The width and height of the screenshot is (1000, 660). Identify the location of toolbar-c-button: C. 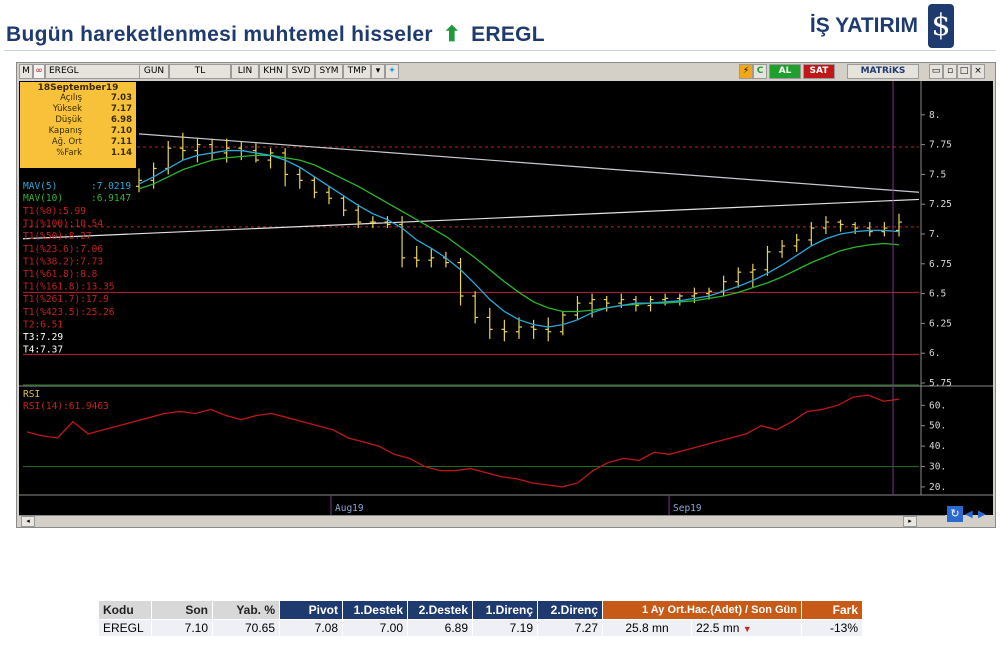
(760, 71).